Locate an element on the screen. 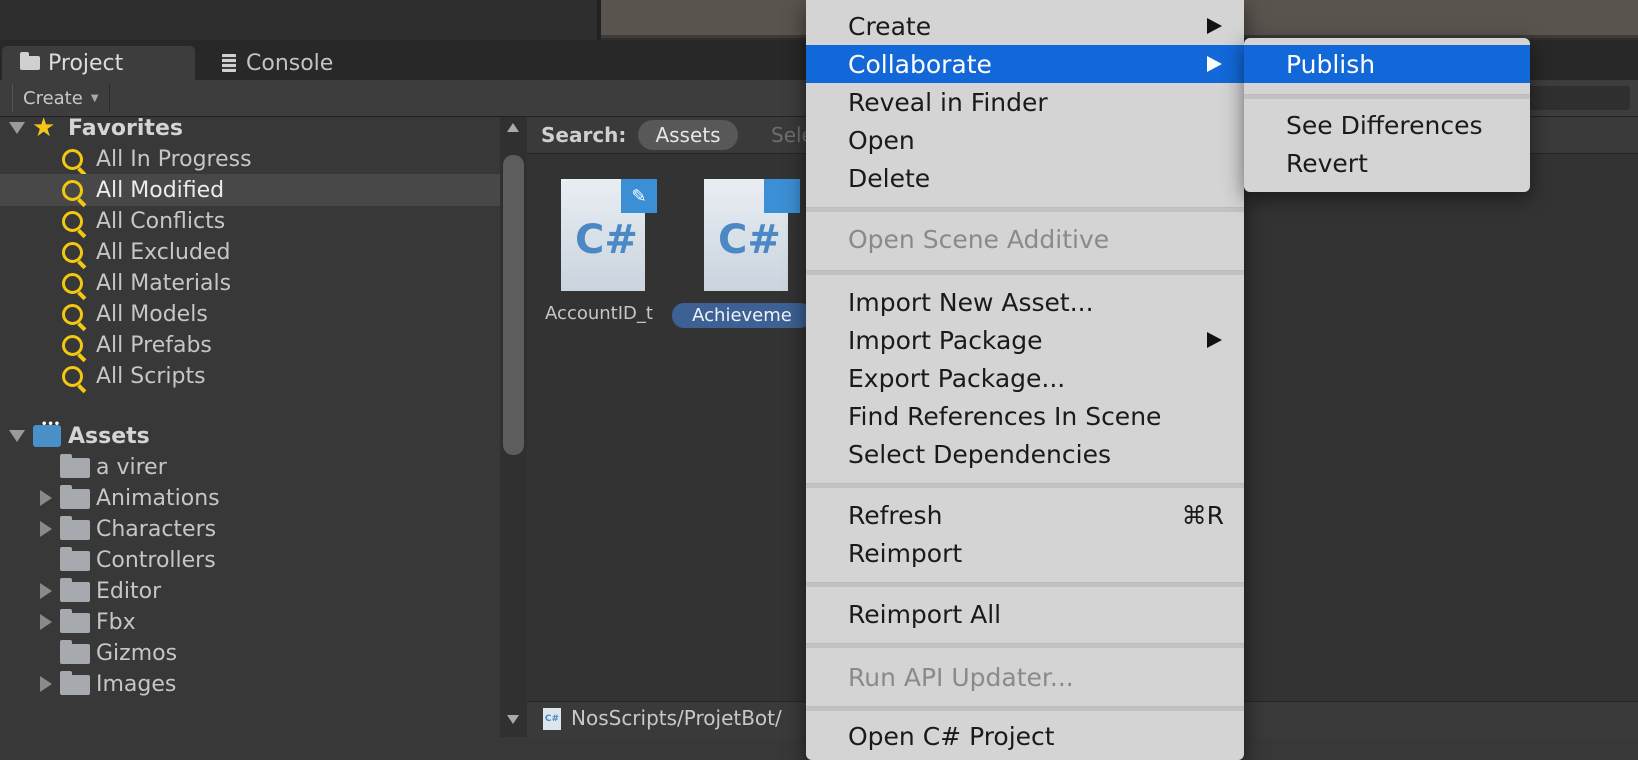  folder-label: Animations is located at coordinates (158, 498).